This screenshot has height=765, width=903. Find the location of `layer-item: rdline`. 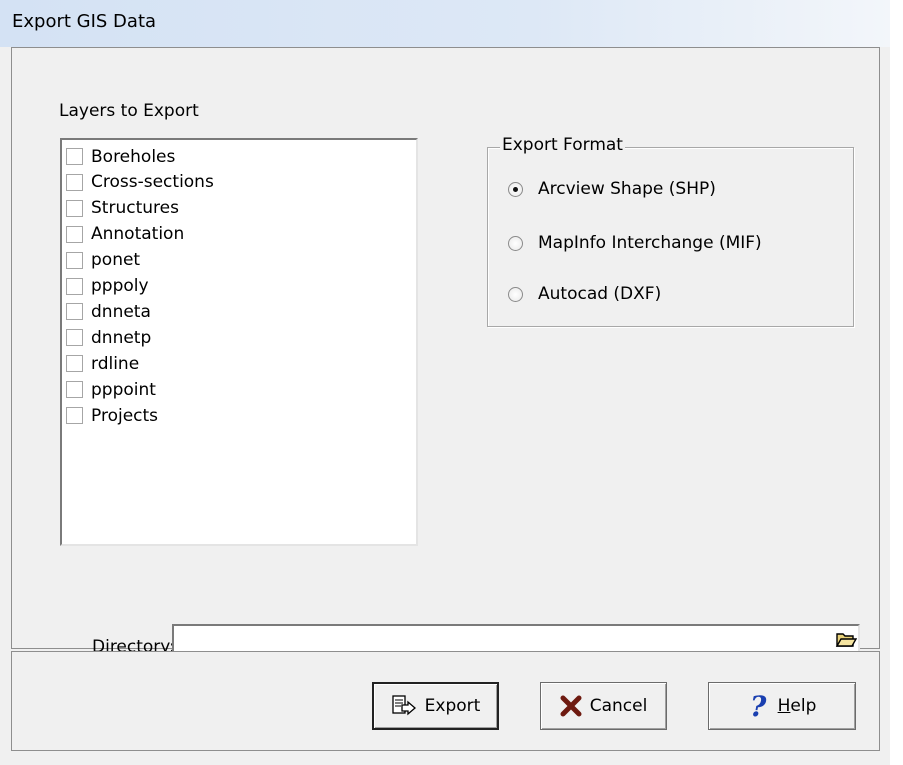

layer-item: rdline is located at coordinates (102, 363).